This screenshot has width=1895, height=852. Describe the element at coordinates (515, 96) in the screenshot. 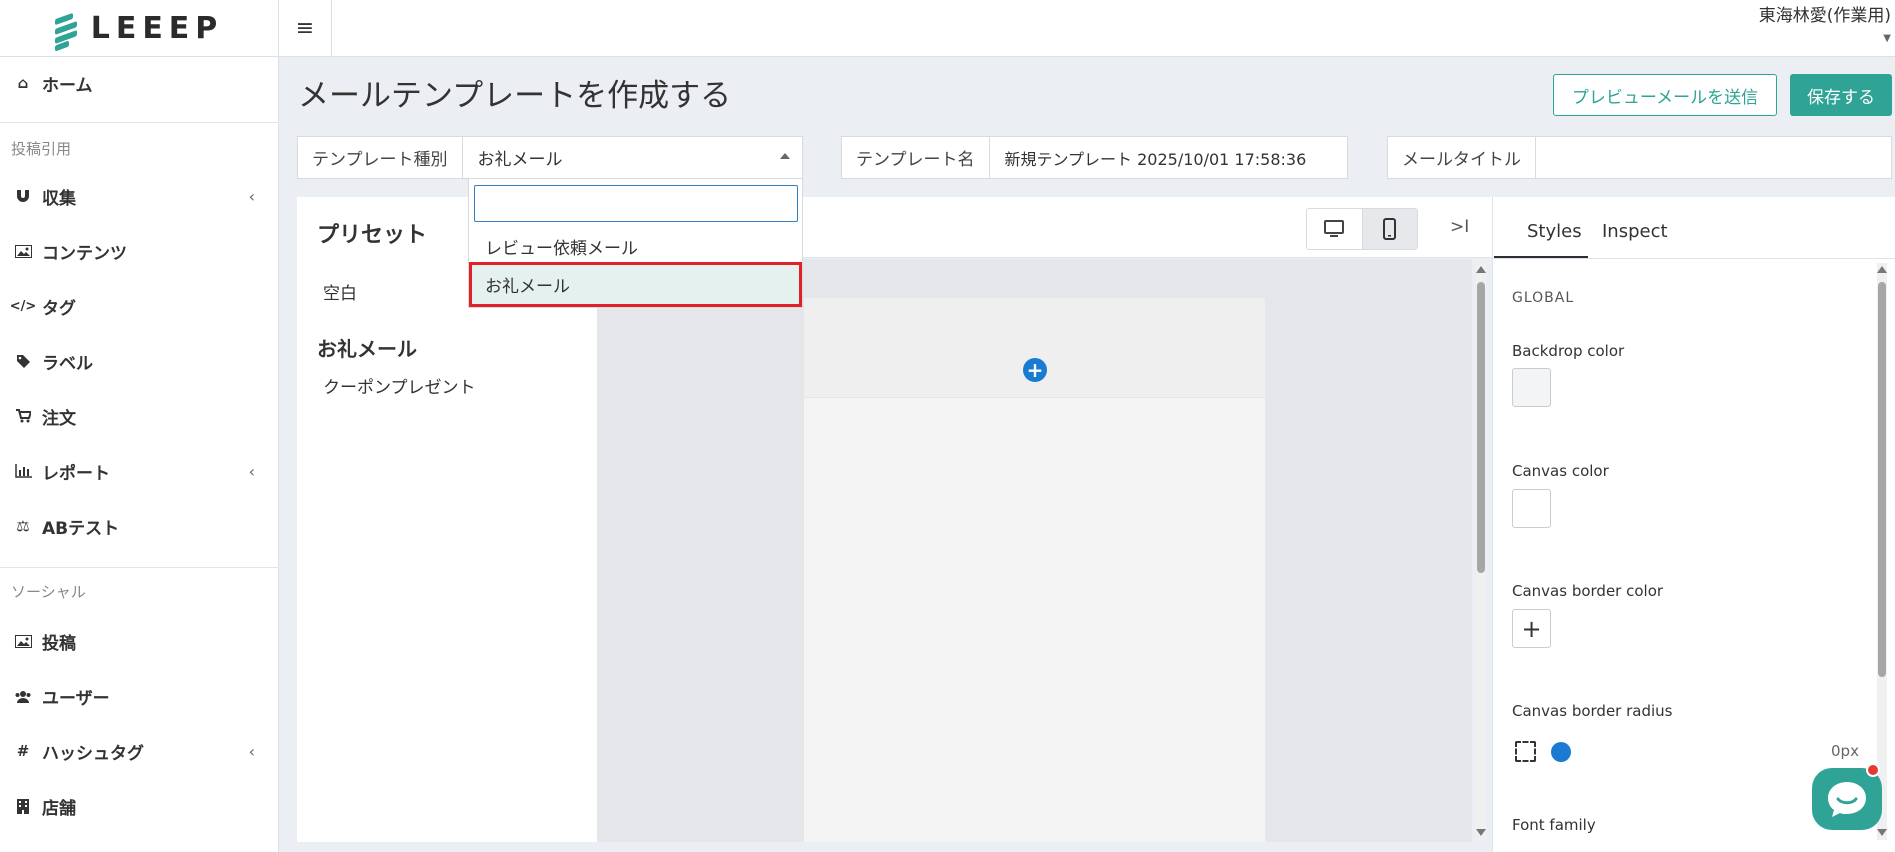

I see `page-title: メールテンプレートを作成する` at that location.